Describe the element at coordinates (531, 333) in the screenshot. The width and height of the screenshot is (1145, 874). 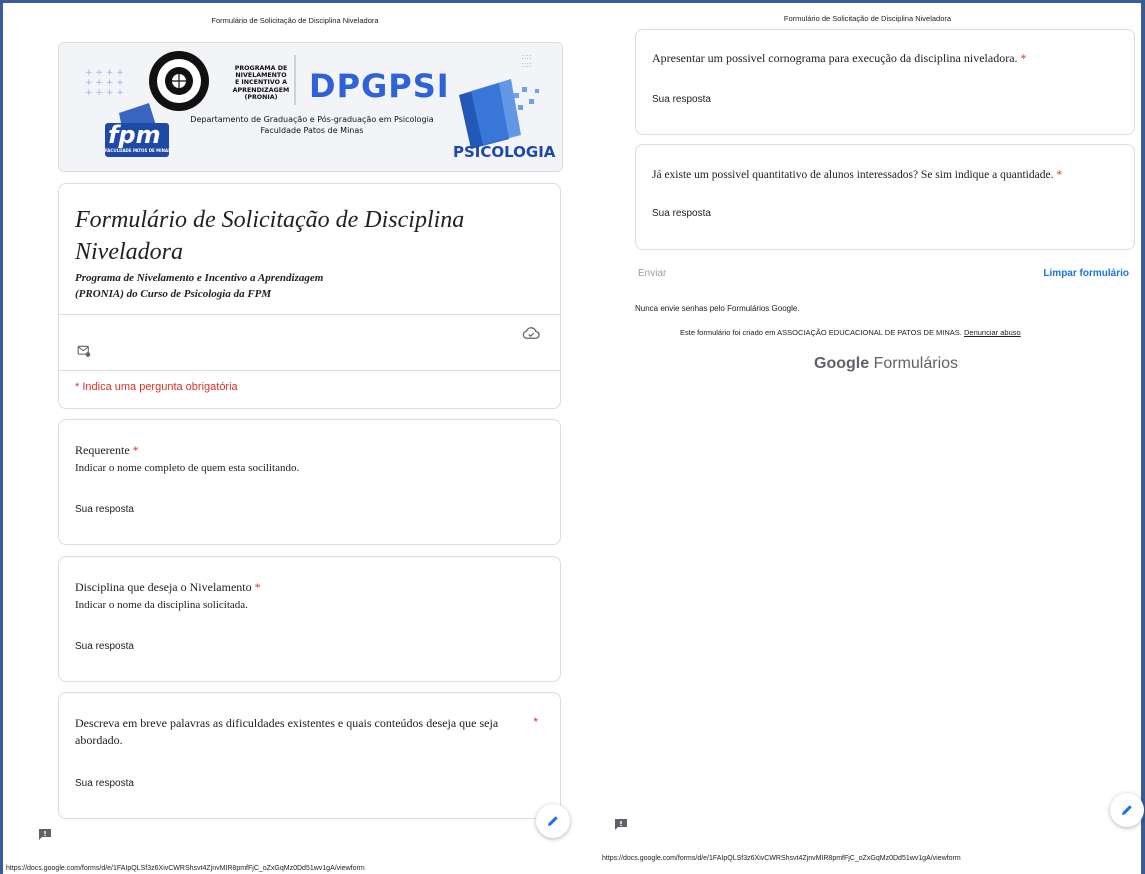
I see `cloud-done-icon` at that location.